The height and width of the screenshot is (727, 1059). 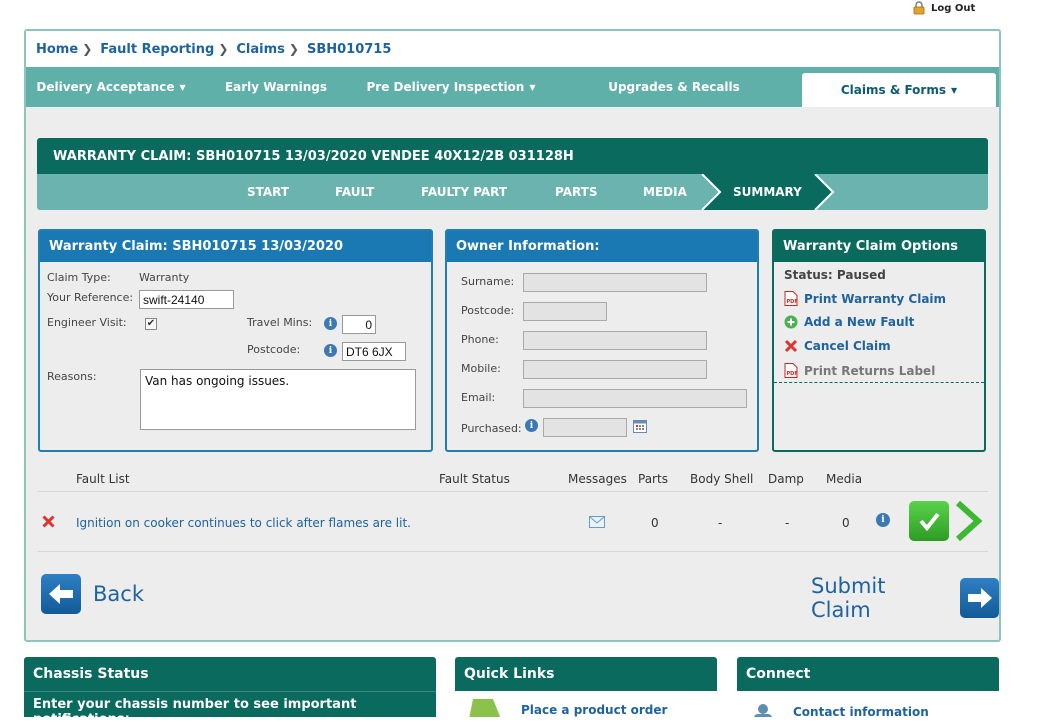 What do you see at coordinates (665, 192) in the screenshot?
I see `step-media: MEDIA` at bounding box center [665, 192].